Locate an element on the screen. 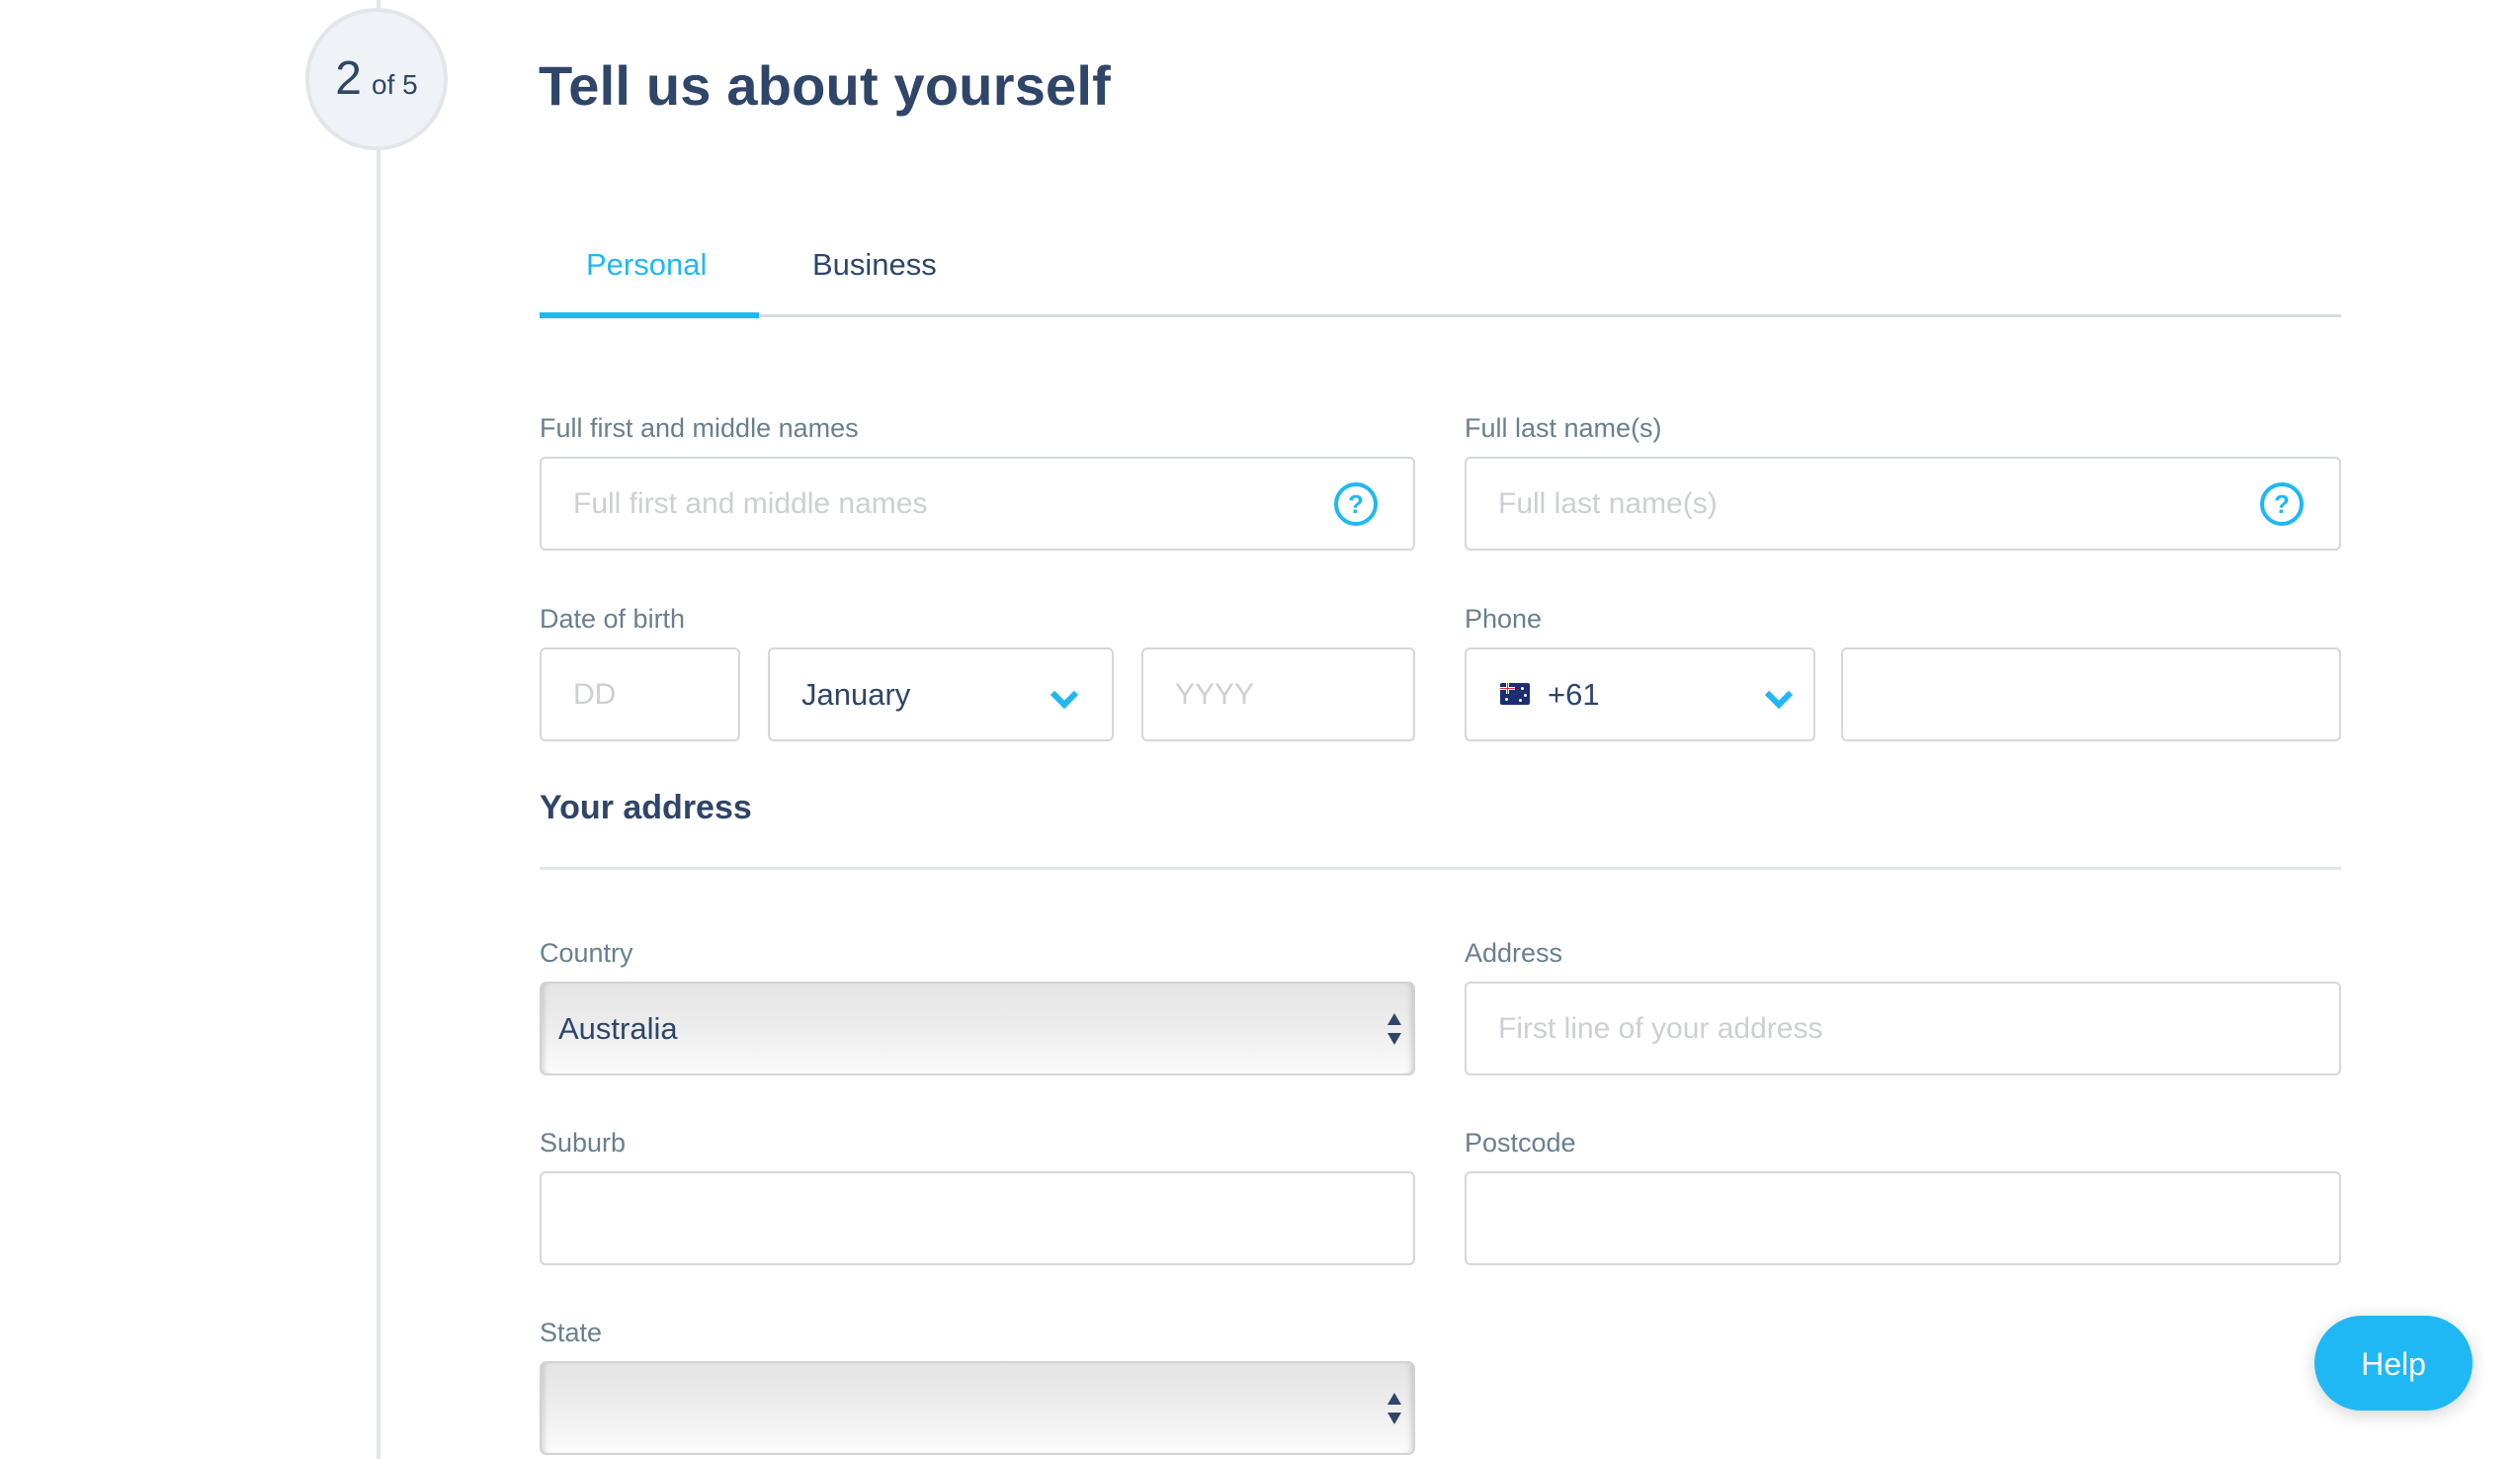 This screenshot has width=2520, height=1459. australia-flag-icon is located at coordinates (1515, 694).